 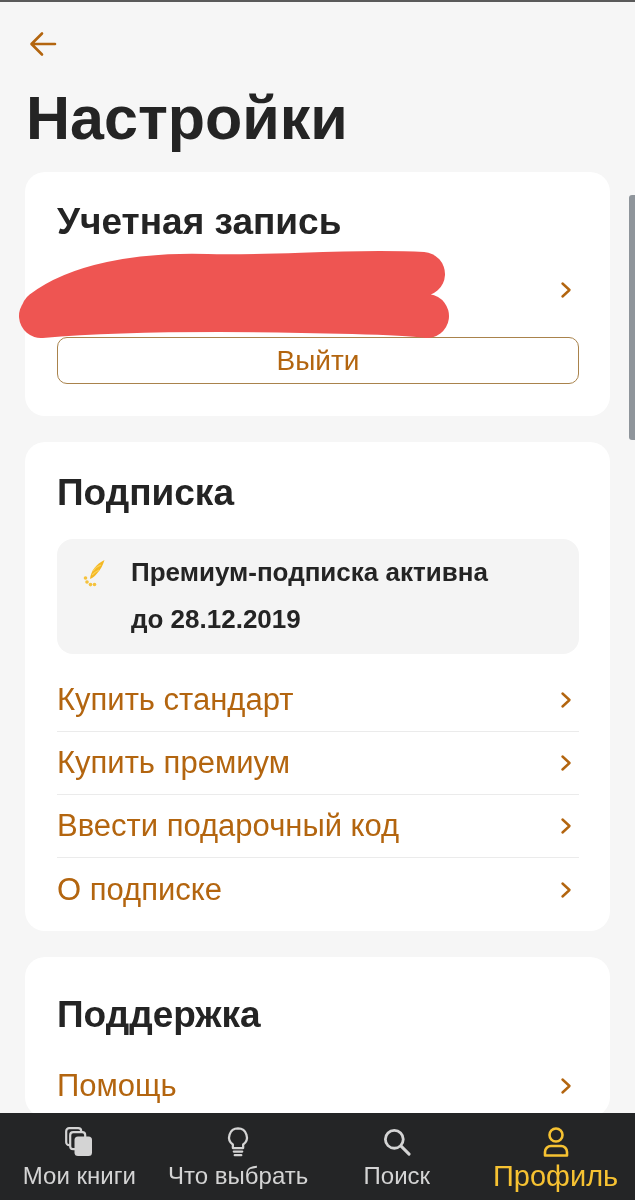 What do you see at coordinates (146, 493) in the screenshot?
I see `section-heading: Подписка` at bounding box center [146, 493].